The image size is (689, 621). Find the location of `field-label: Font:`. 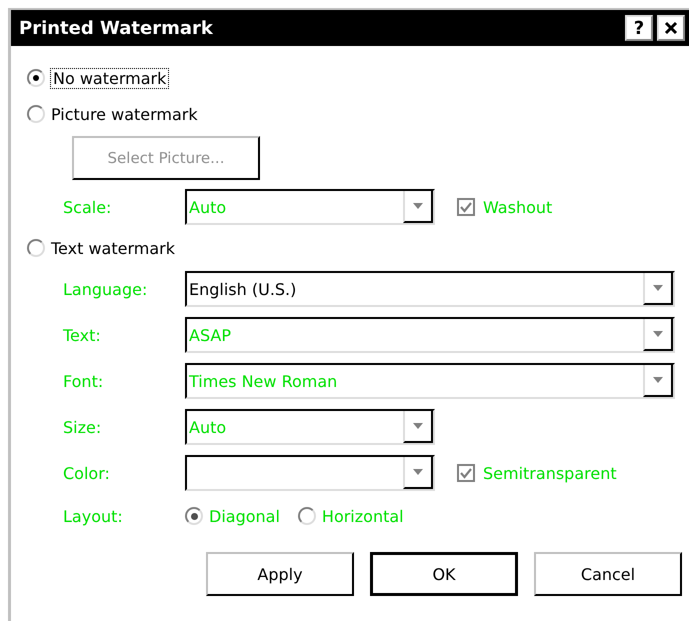

field-label: Font: is located at coordinates (83, 381).